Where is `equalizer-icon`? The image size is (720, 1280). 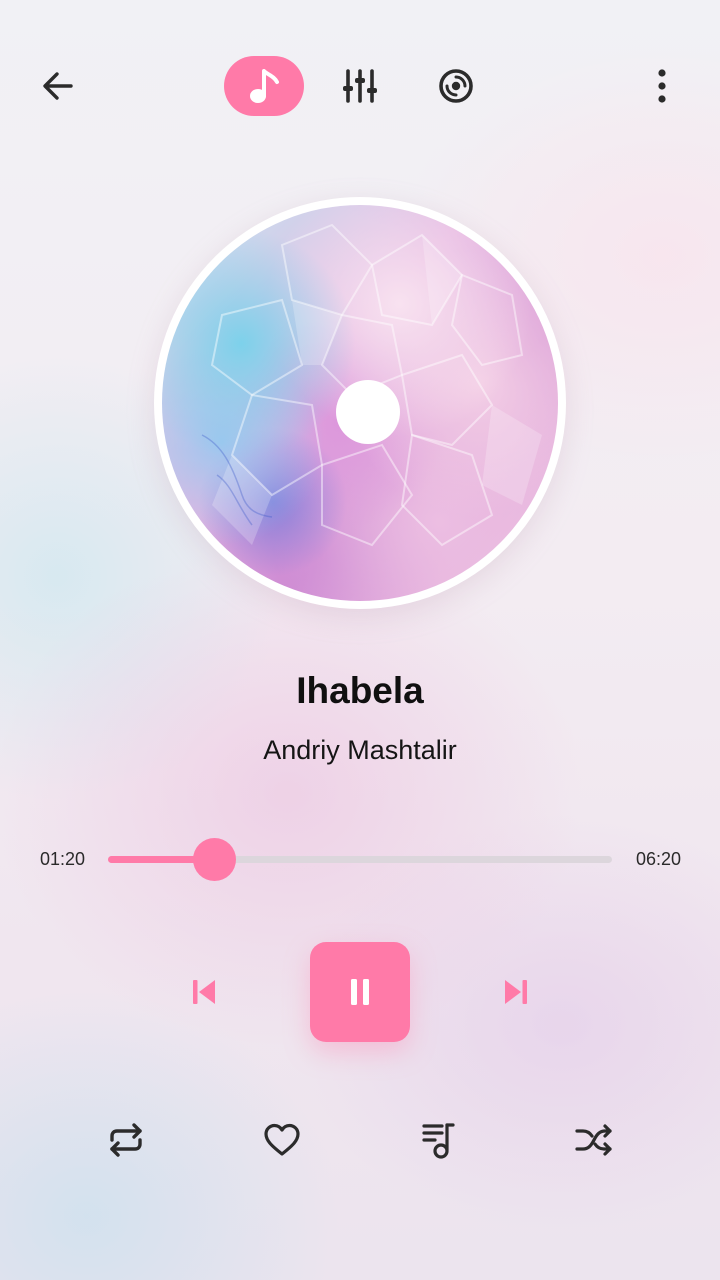 equalizer-icon is located at coordinates (360, 86).